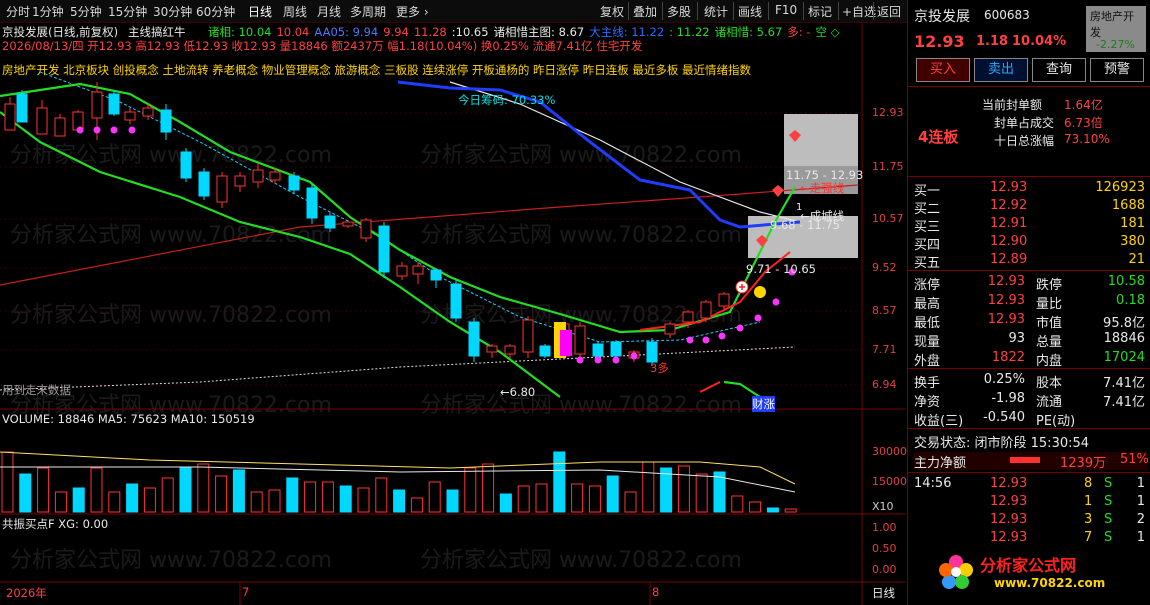  I want to click on indicator-value: 9.94, so click(396, 32).